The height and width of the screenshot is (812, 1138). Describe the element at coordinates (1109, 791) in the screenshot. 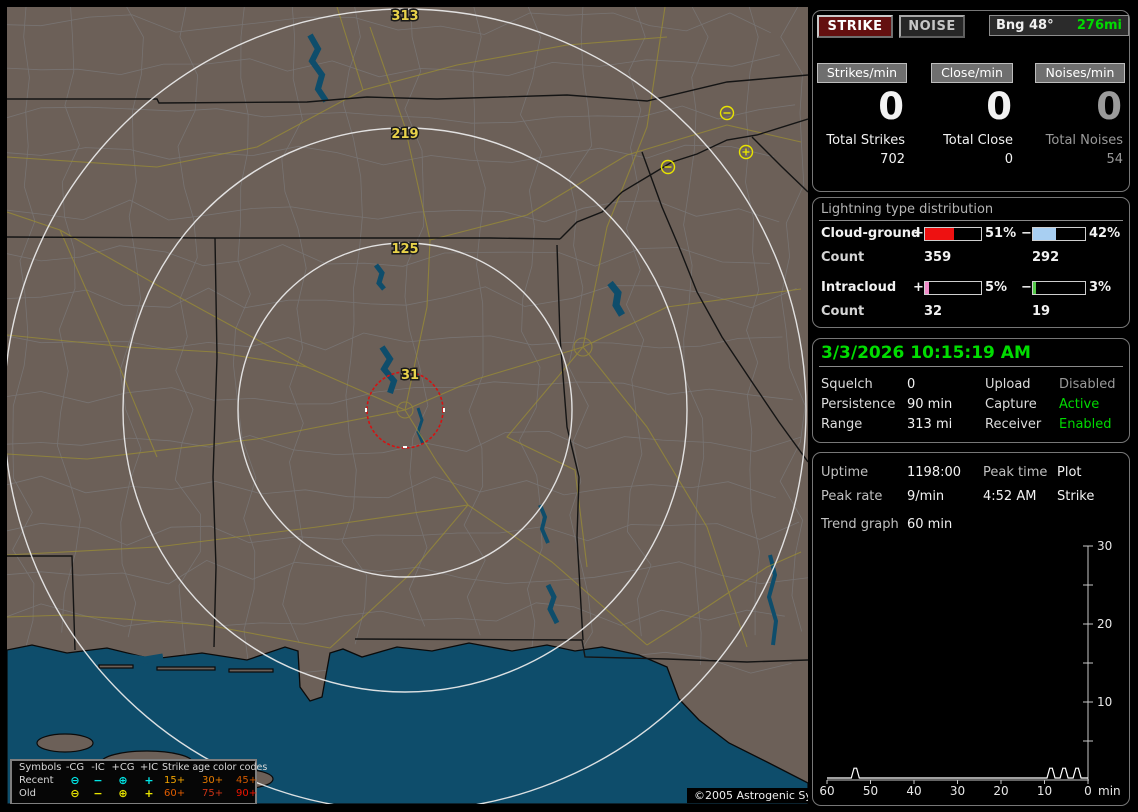

I see `svg-text: min` at that location.